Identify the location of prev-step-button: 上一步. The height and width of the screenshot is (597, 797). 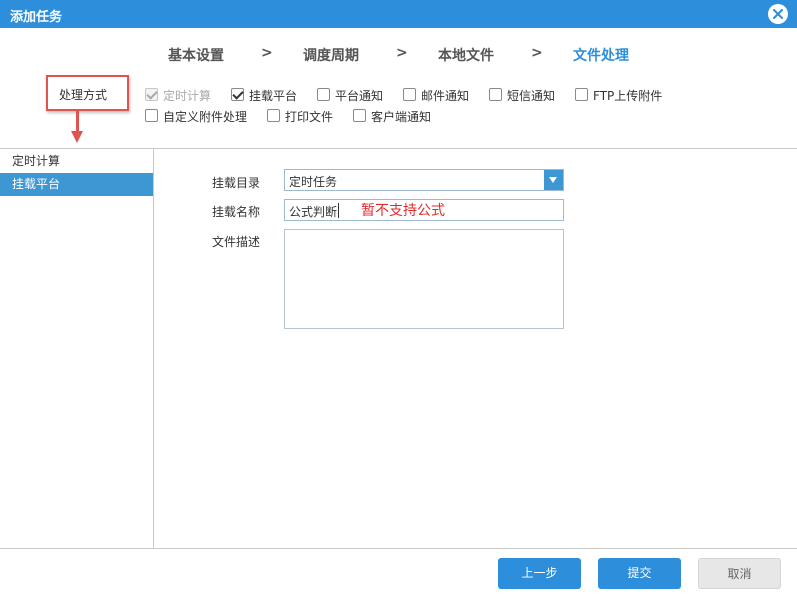
(539, 573).